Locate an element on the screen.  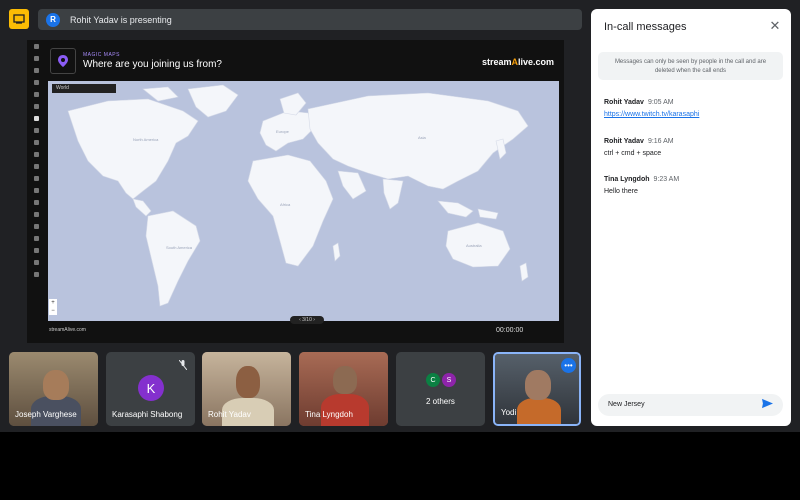
avatar: S is located at coordinates (449, 380).